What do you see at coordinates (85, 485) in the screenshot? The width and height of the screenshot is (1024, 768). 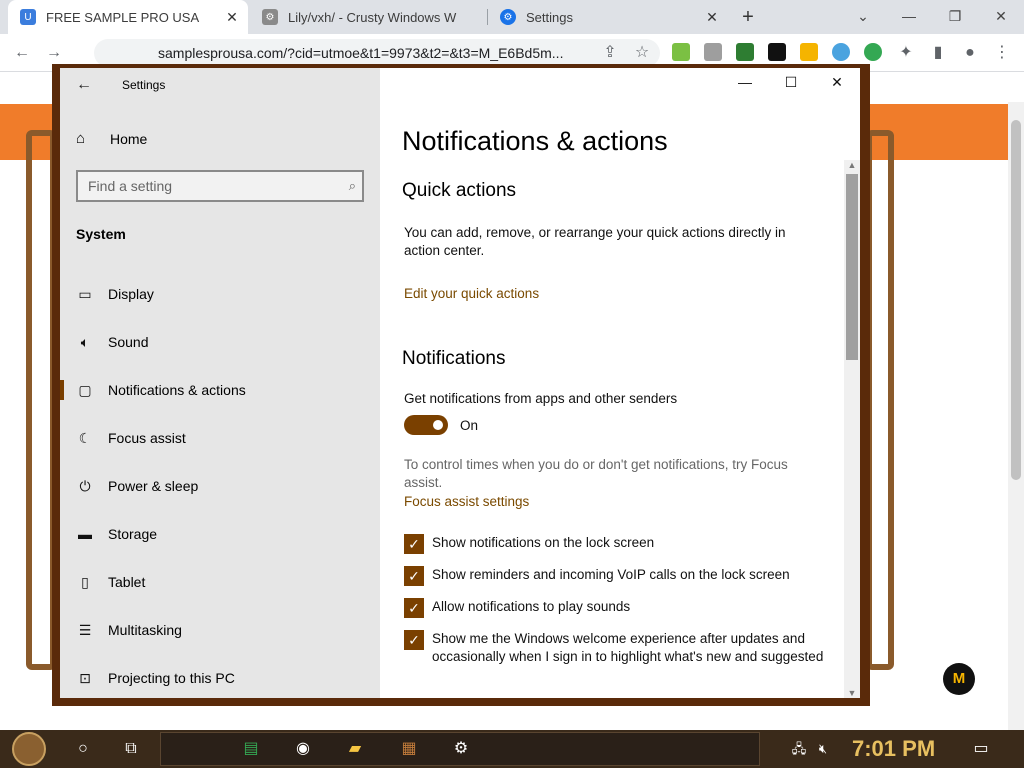 I see `power-icon: ⏻` at bounding box center [85, 485].